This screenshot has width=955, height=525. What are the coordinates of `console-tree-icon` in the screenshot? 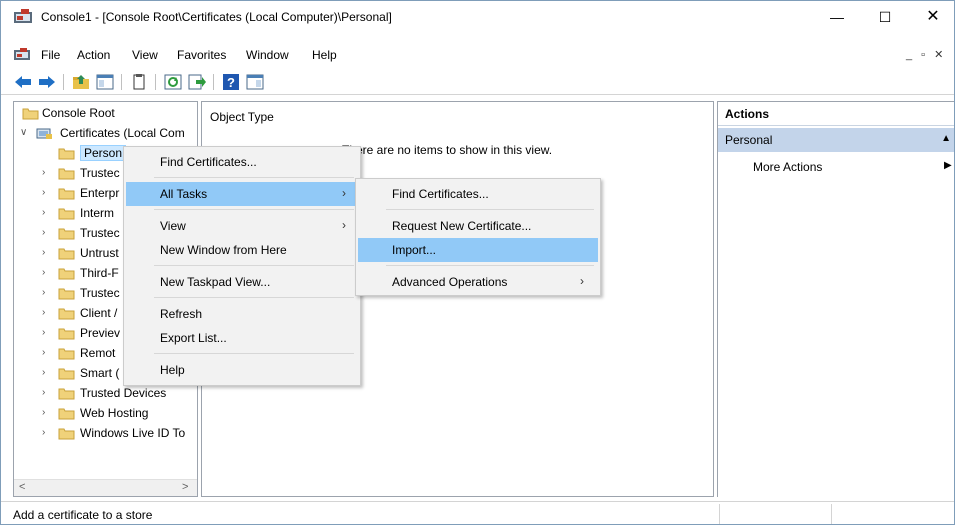 It's located at (255, 82).